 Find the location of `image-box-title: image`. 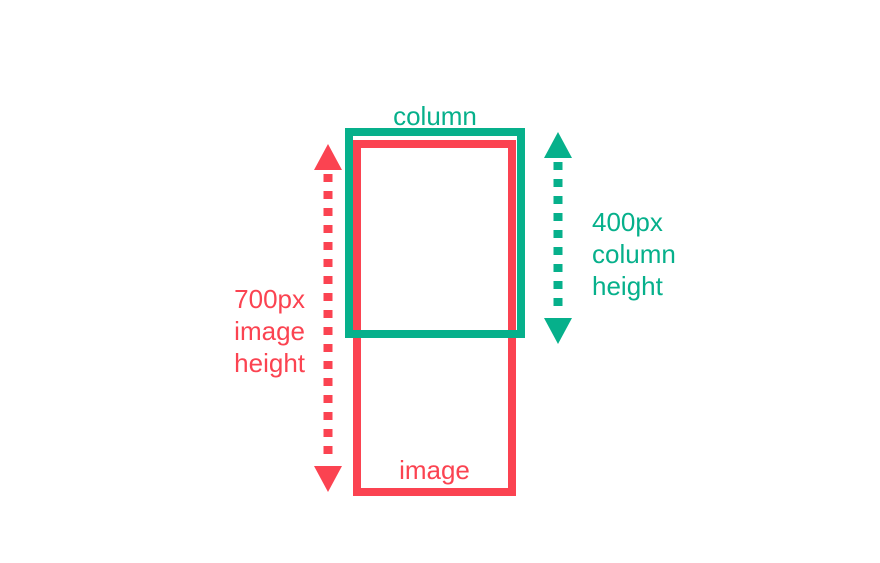

image-box-title: image is located at coordinates (434, 470).